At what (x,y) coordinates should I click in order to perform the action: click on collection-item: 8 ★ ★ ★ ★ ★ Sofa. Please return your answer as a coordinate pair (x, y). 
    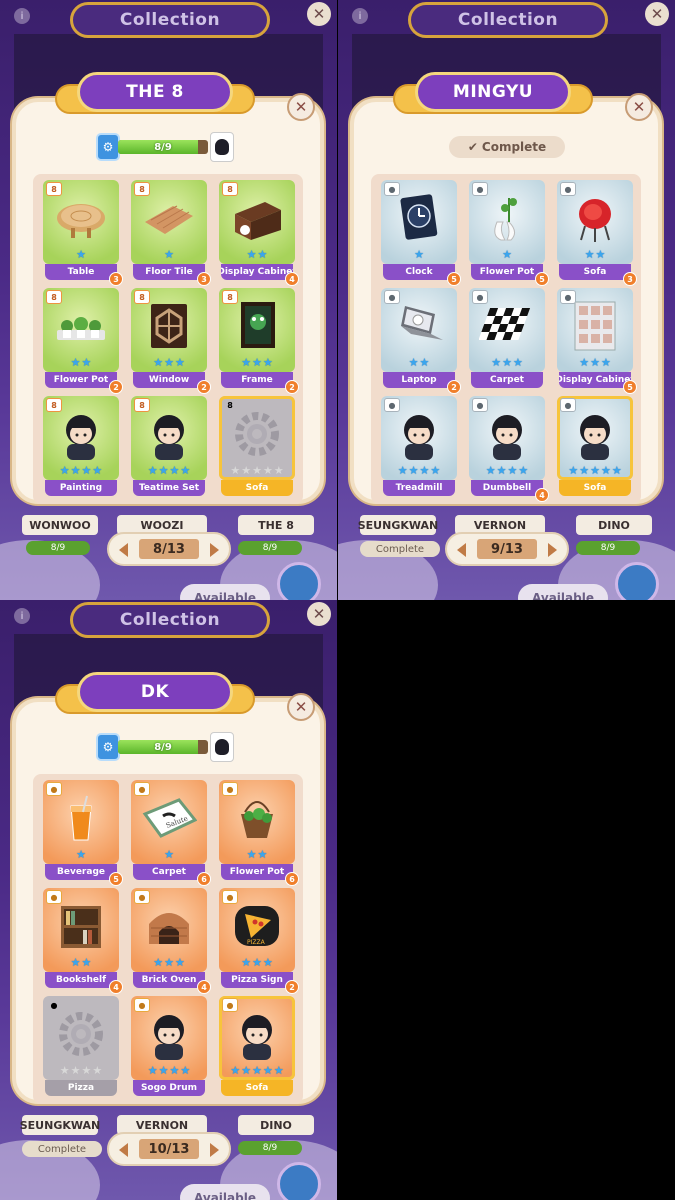
    Looking at the image, I should click on (257, 446).